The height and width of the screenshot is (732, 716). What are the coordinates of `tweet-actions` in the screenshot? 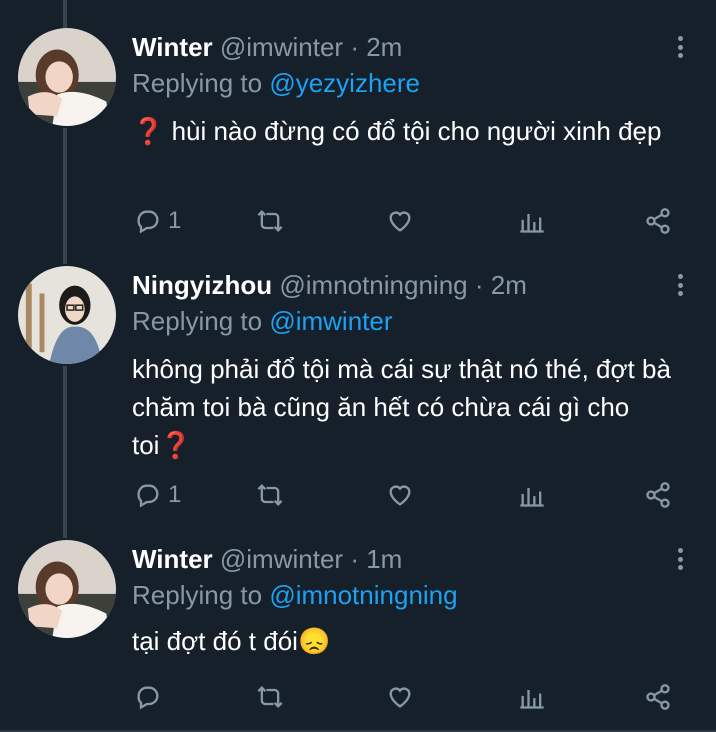 It's located at (412, 697).